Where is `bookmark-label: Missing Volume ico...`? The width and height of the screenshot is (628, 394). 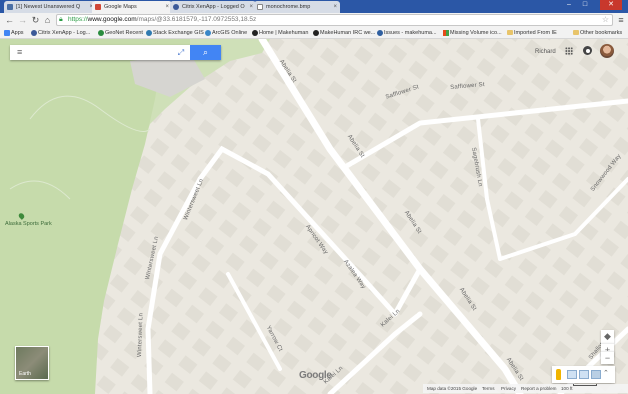 bookmark-label: Missing Volume ico... is located at coordinates (476, 33).